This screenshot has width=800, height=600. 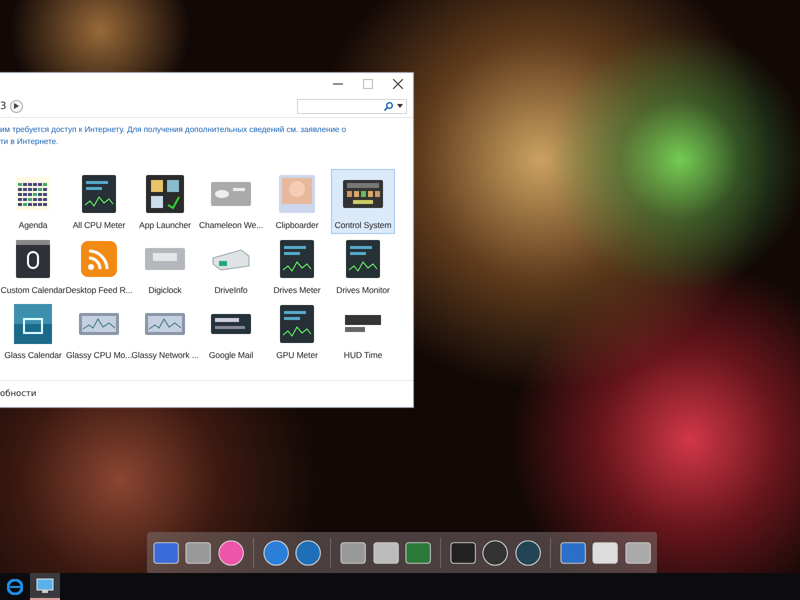 I want to click on gadget-label: GPU Meter, so click(x=297, y=355).